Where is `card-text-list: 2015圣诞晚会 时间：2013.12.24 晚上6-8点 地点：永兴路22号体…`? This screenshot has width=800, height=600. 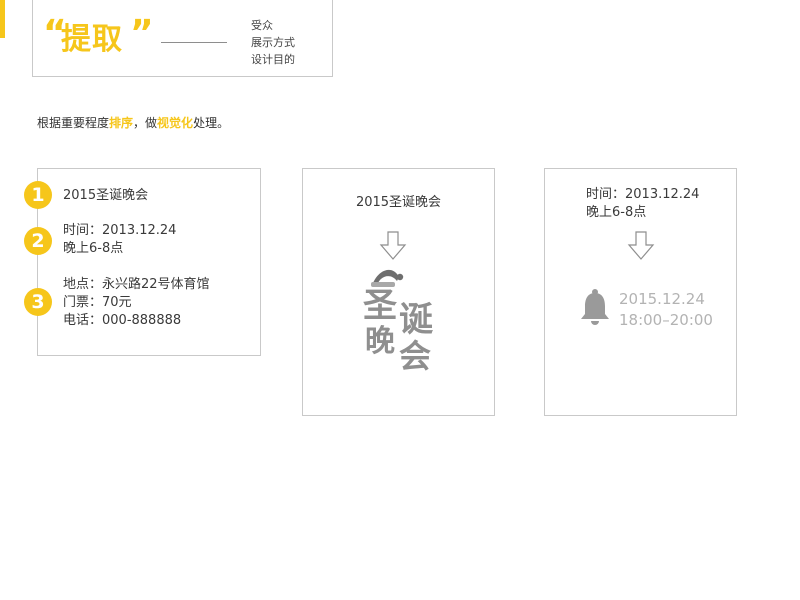 card-text-list: 2015圣诞晚会 时间：2013.12.24 晚上6-8点 地点：永兴路22号体… is located at coordinates (149, 262).